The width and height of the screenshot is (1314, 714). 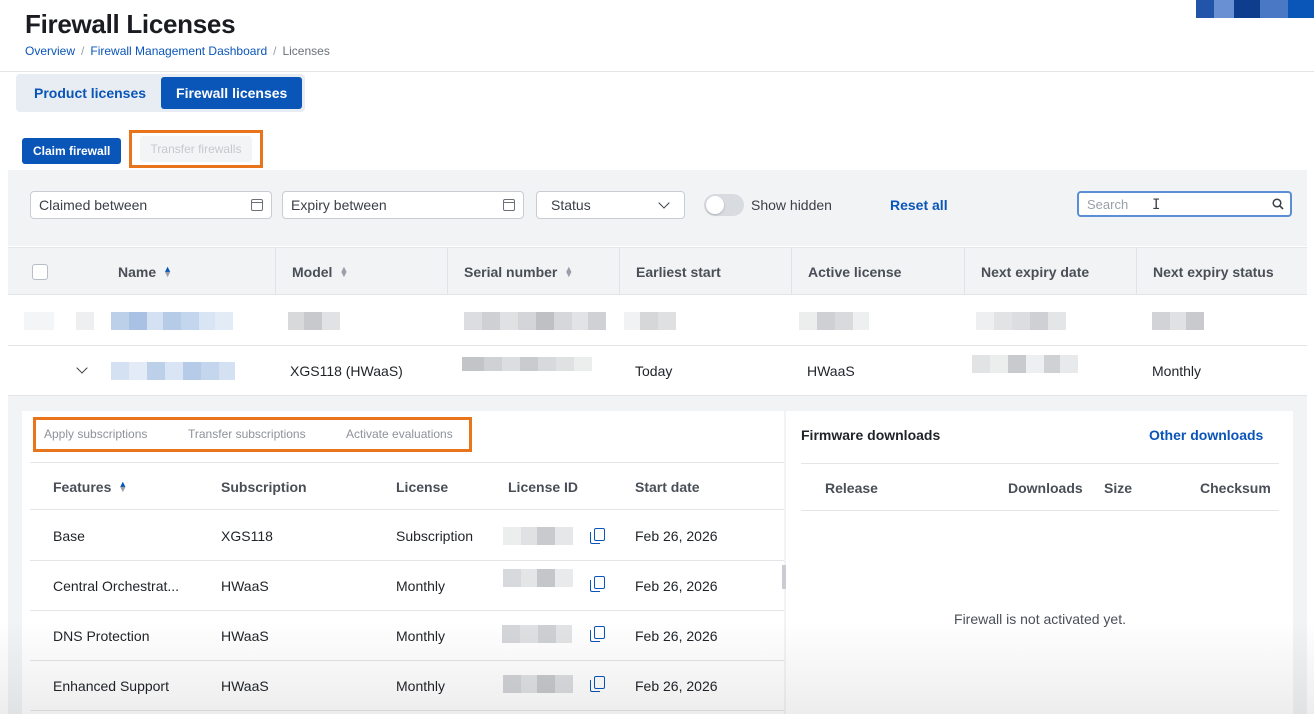 I want to click on table-row, so click(x=657, y=321).